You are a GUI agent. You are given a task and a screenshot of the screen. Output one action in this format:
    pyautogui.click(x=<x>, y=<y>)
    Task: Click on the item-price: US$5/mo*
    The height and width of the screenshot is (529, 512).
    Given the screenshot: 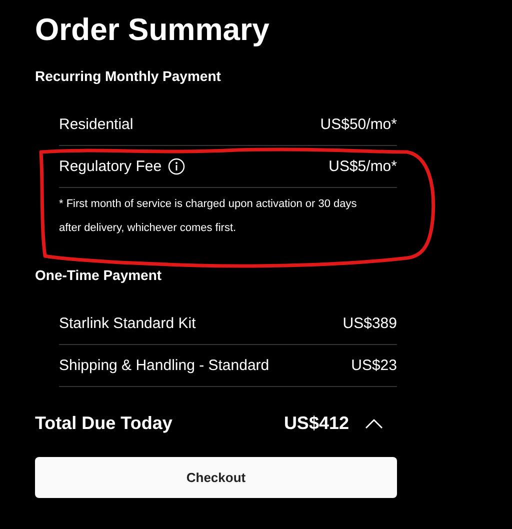 What is the action you would take?
    pyautogui.click(x=362, y=166)
    